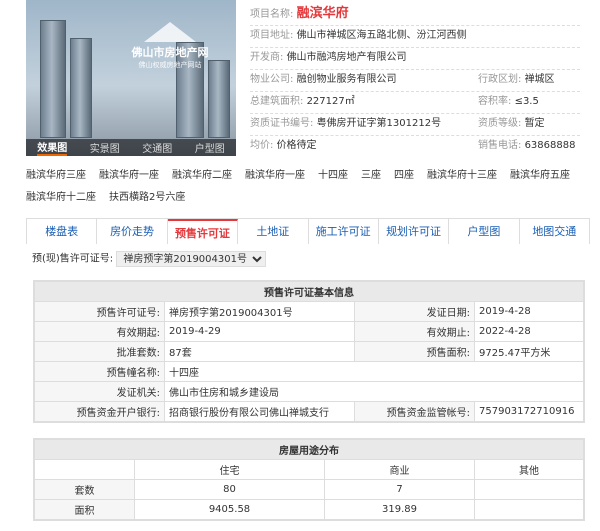  I want to click on ratio-label: 容积率:, so click(495, 101).